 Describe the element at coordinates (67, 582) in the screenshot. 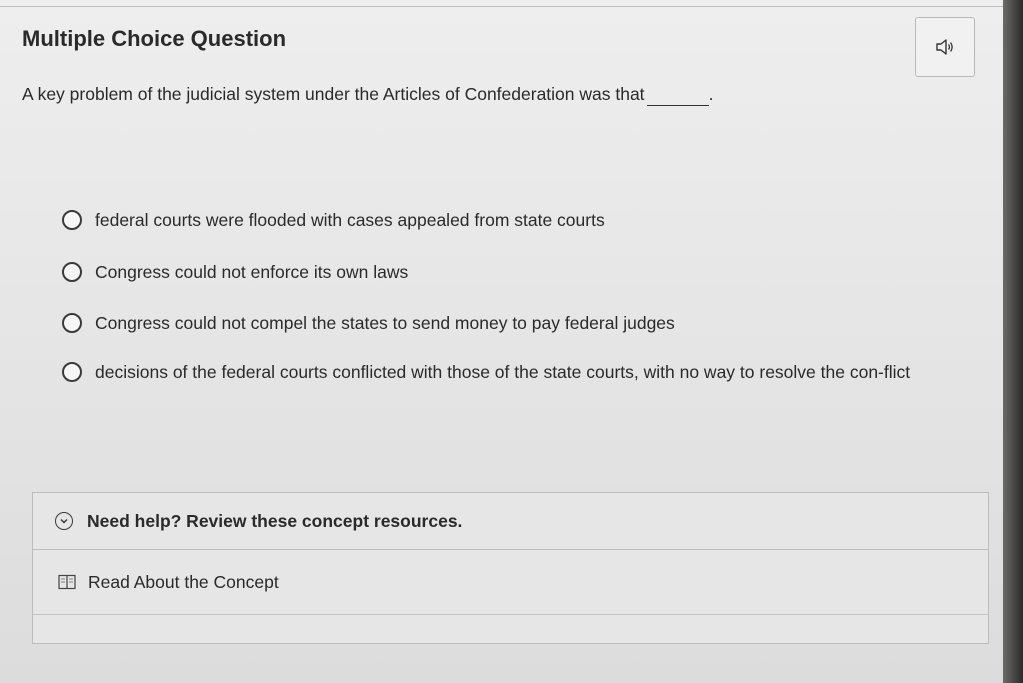

I see `book-icon` at that location.